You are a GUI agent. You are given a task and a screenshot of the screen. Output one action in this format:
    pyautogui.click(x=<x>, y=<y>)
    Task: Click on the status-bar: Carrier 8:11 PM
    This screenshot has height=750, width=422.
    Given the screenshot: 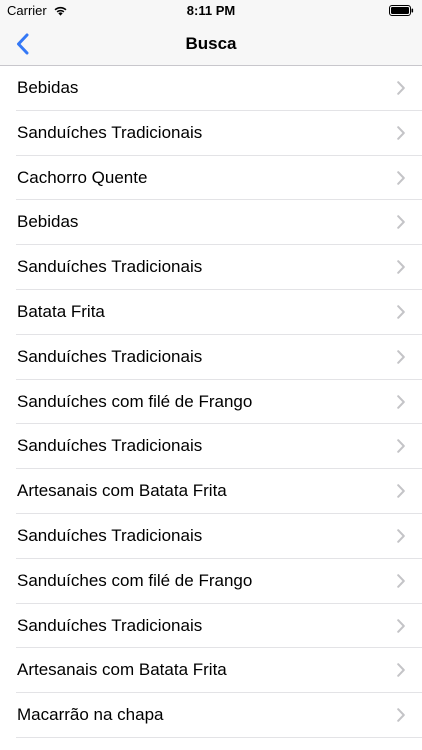 What is the action you would take?
    pyautogui.click(x=211, y=11)
    